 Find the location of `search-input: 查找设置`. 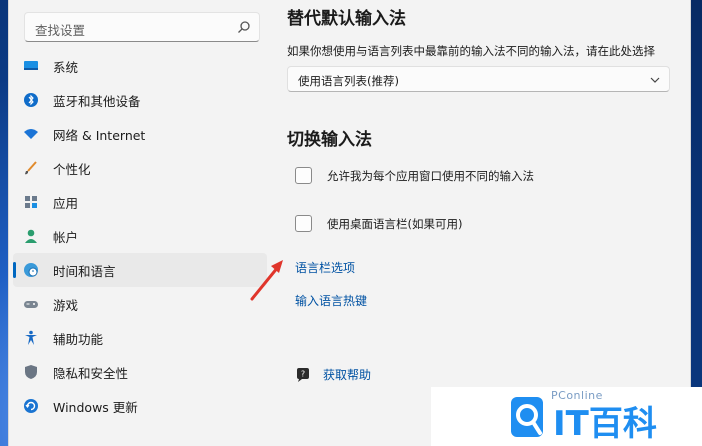

search-input: 查找设置 is located at coordinates (60, 29).